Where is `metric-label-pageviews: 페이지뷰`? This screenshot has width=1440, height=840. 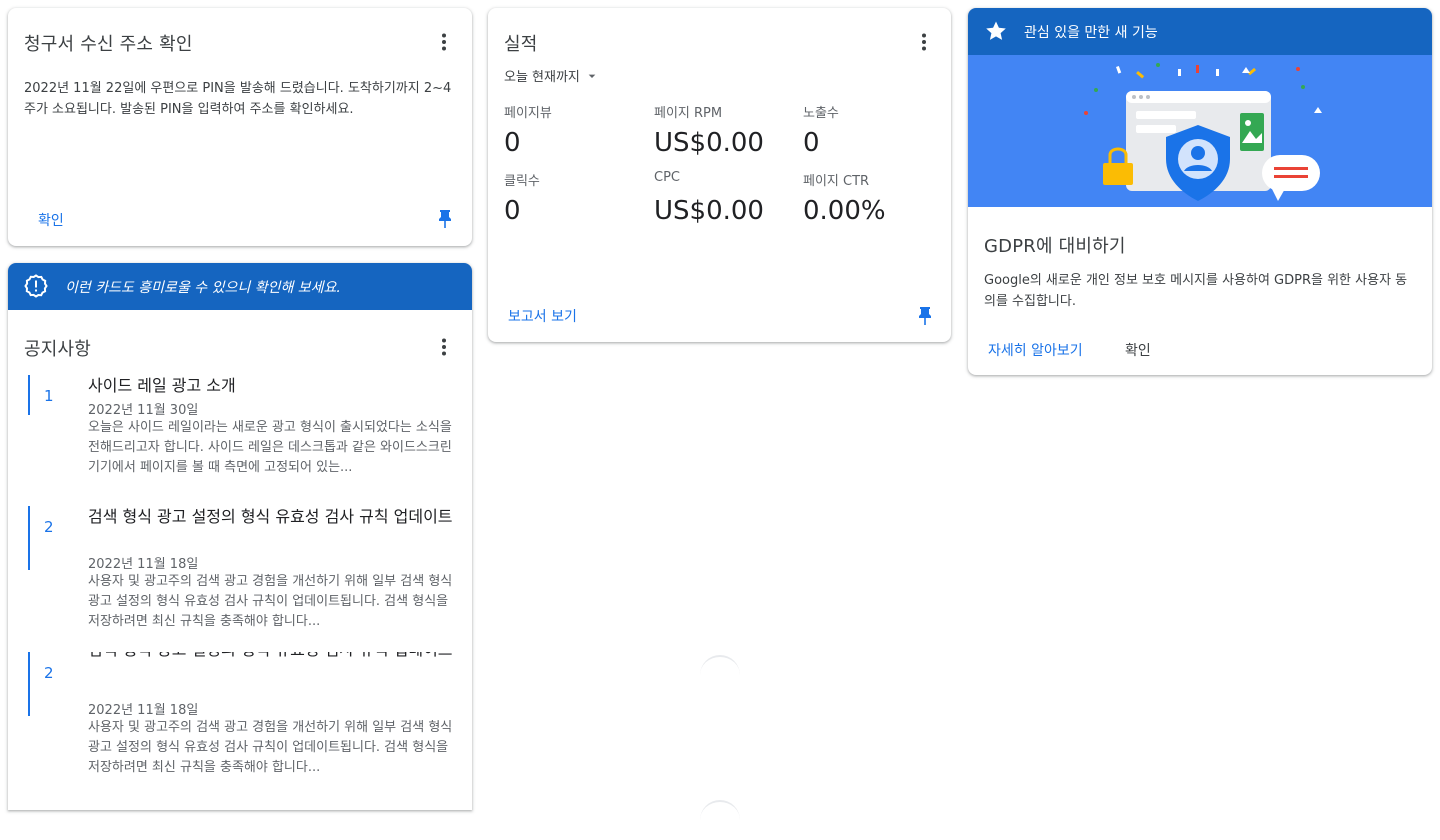
metric-label-pageviews: 페이지뷰 is located at coordinates (528, 113).